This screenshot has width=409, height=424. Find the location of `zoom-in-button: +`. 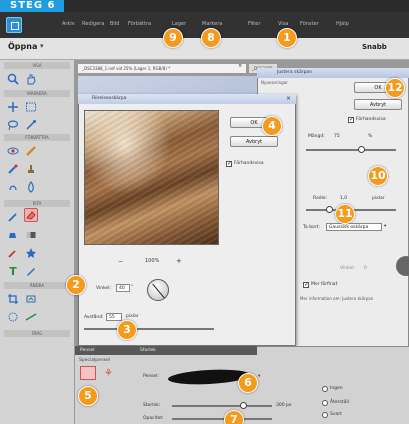

zoom-in-button: + is located at coordinates (179, 261).